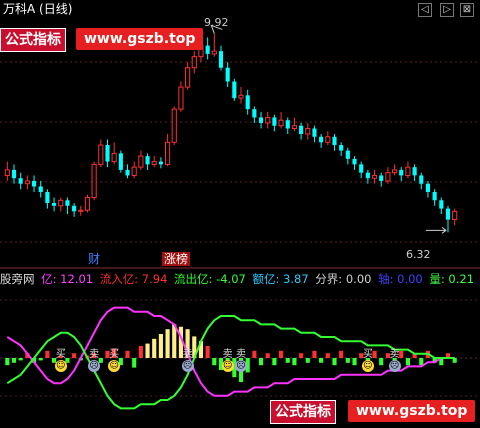 The width and height of the screenshot is (480, 428). I want to click on legend-field: 分界: 0.00, so click(341, 279).